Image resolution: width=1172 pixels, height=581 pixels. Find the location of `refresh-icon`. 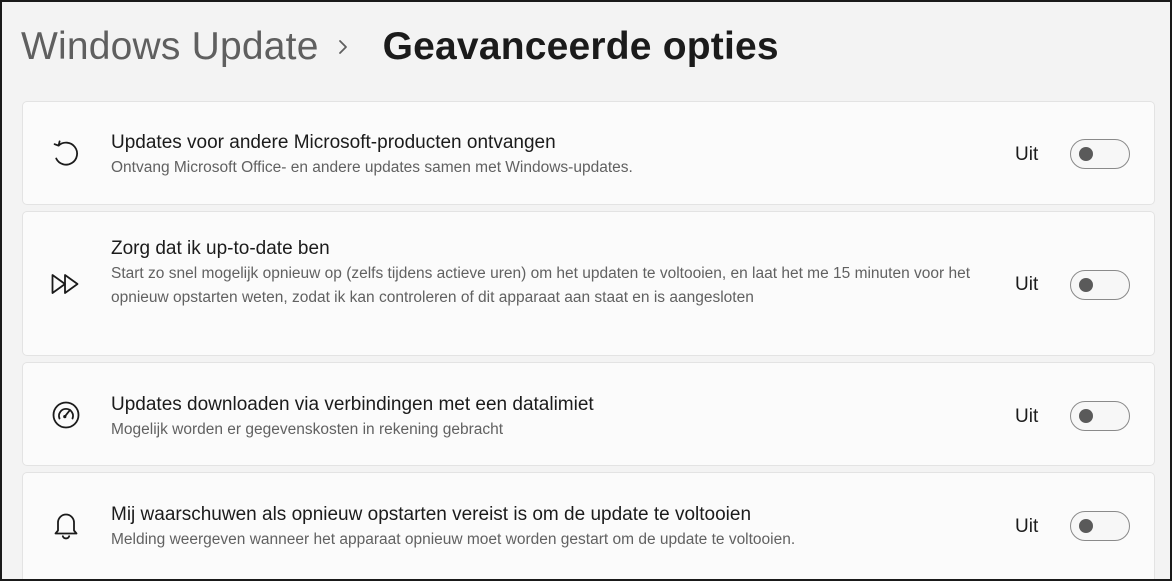

refresh-icon is located at coordinates (66, 153).